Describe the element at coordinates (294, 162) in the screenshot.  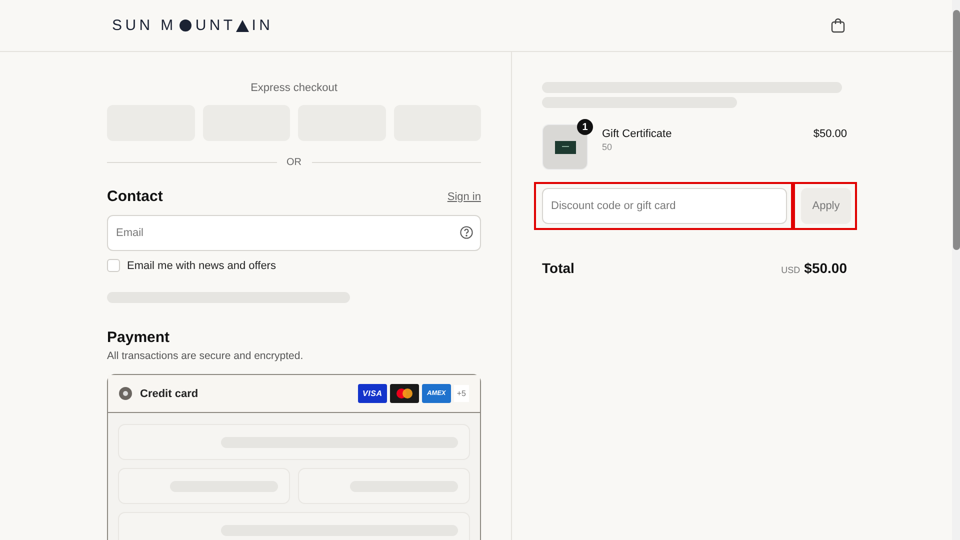
I see `or-divider-label: OR` at that location.